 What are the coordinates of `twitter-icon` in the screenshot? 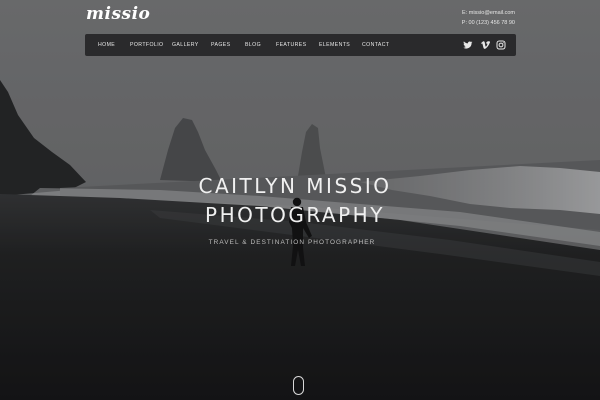 It's located at (468, 45).